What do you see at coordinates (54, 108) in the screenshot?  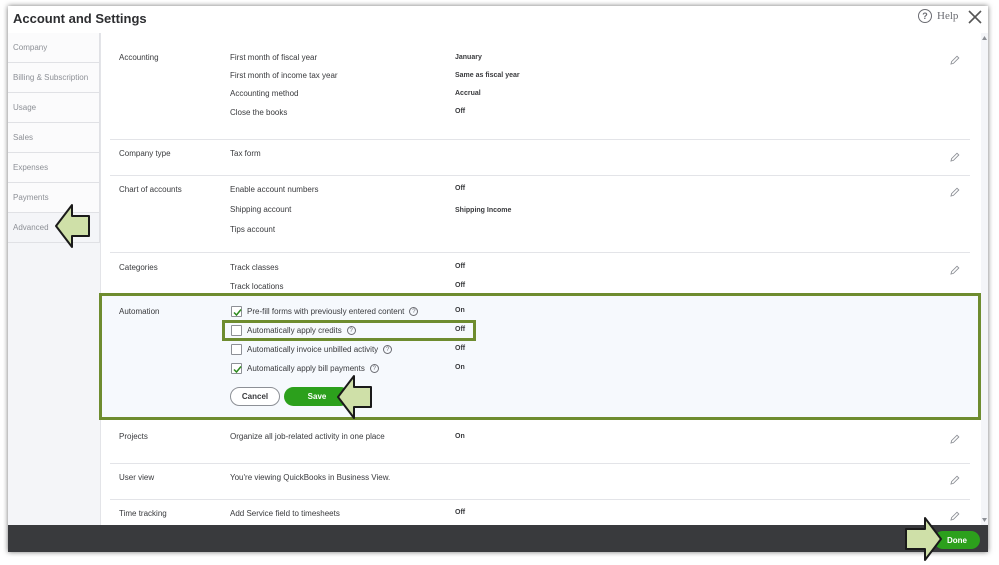 I see `sidebar-item-usage: Usage` at bounding box center [54, 108].